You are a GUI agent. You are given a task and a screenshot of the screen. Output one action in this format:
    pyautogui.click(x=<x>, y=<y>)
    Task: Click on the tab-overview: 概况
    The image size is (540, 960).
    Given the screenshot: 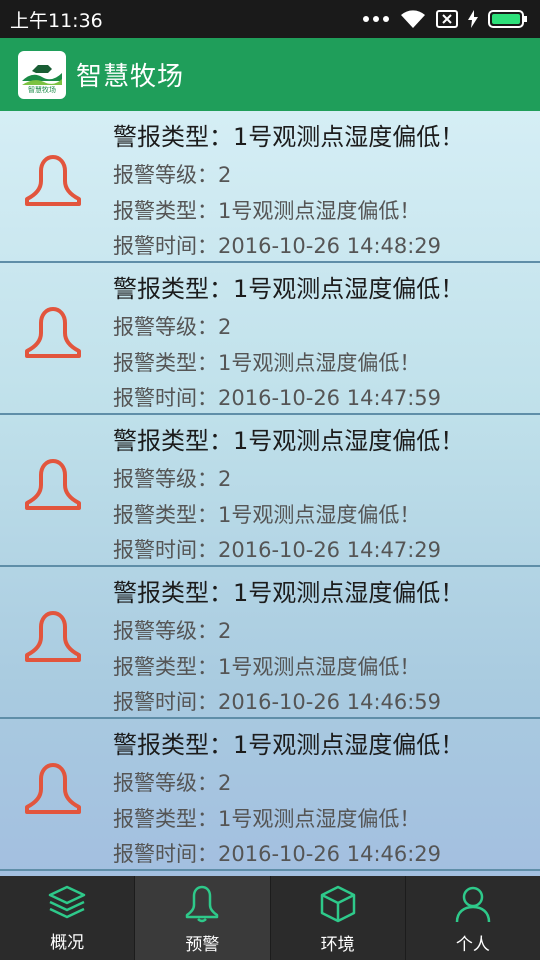 What is the action you would take?
    pyautogui.click(x=68, y=918)
    